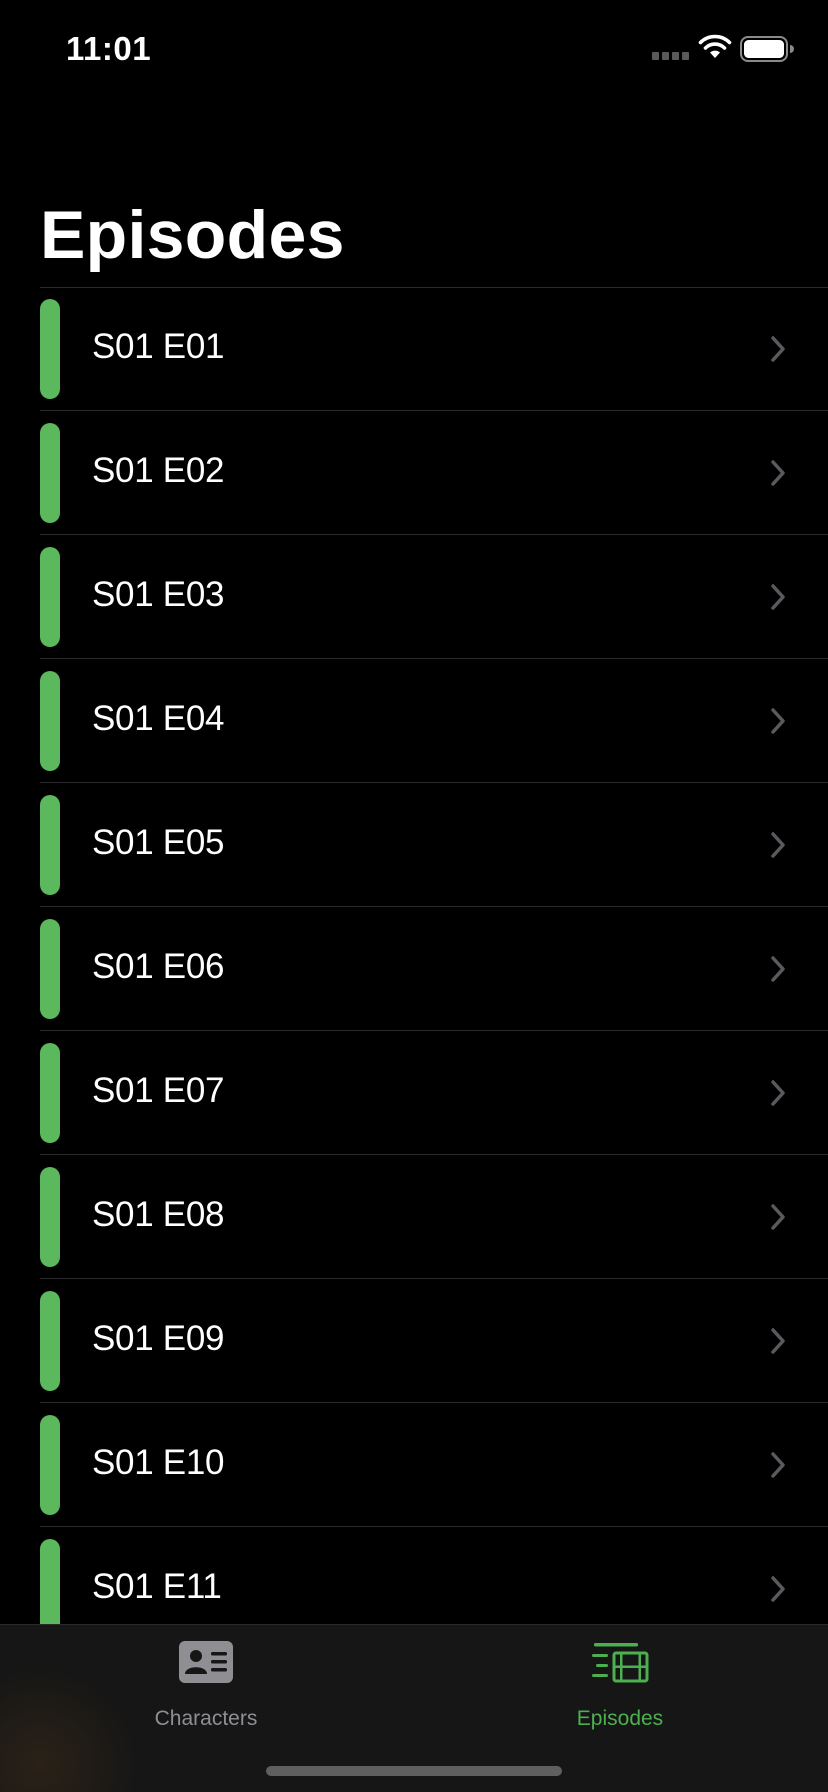  I want to click on battery-icon, so click(767, 49).